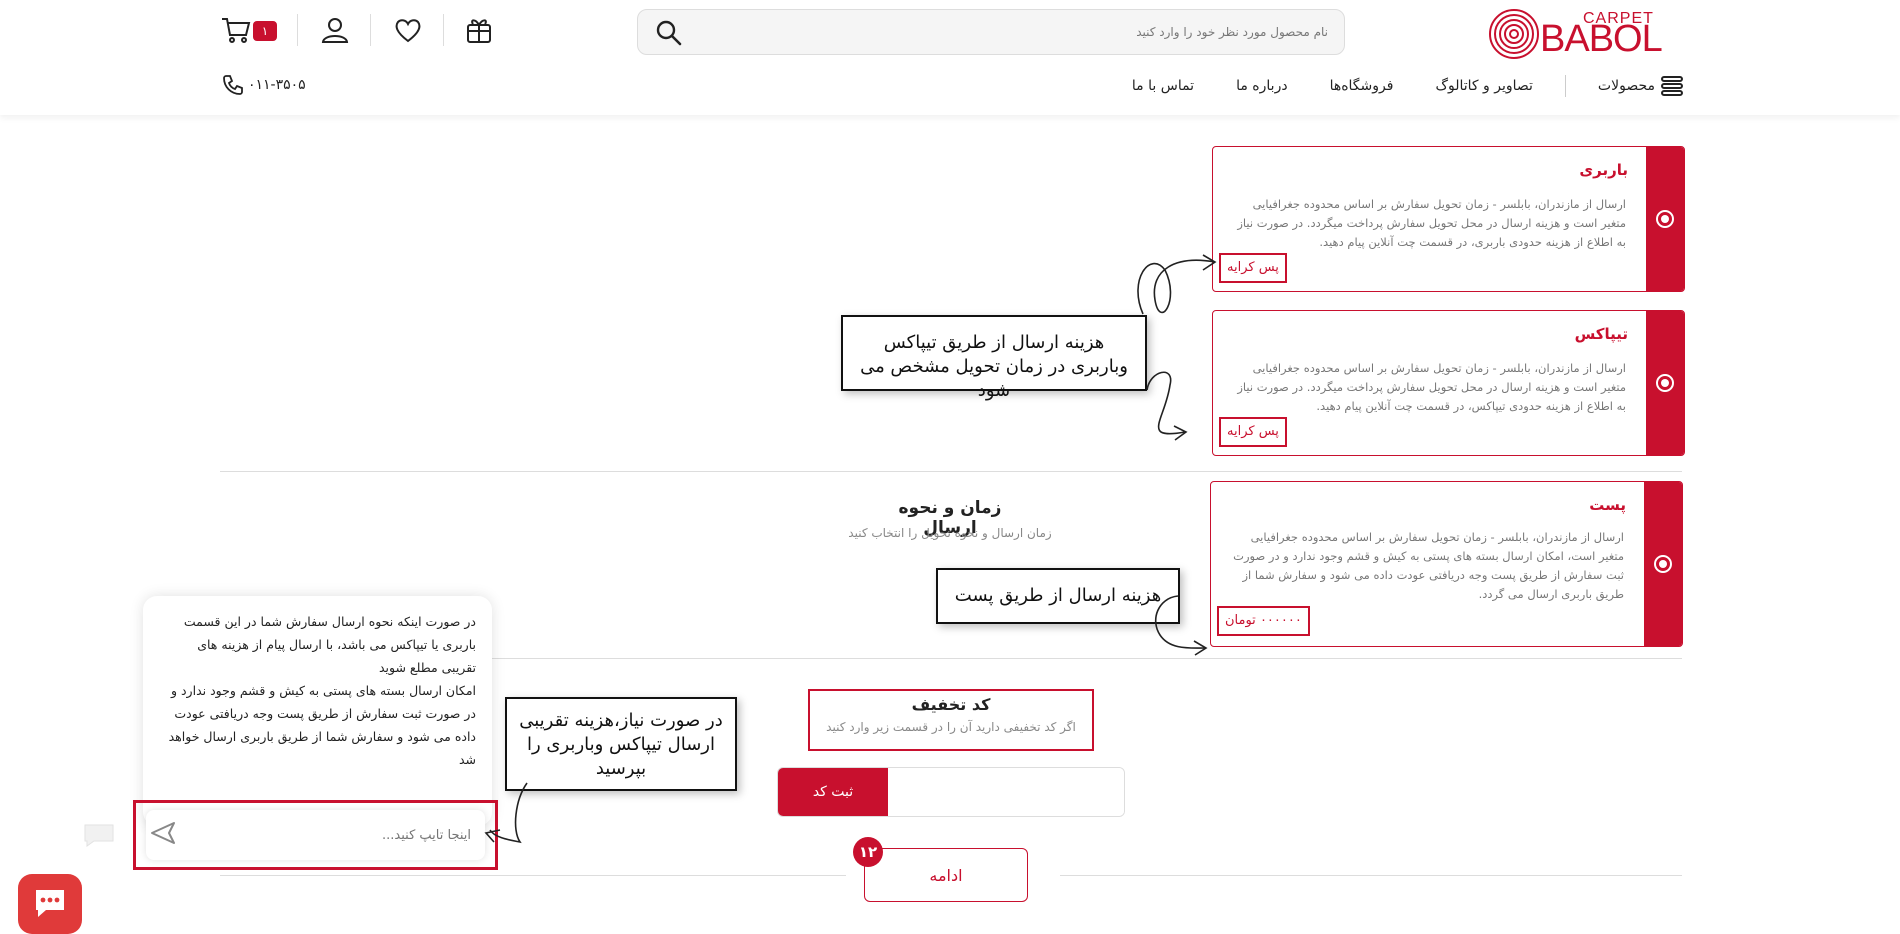  What do you see at coordinates (335, 30) in the screenshot?
I see `user-icon` at bounding box center [335, 30].